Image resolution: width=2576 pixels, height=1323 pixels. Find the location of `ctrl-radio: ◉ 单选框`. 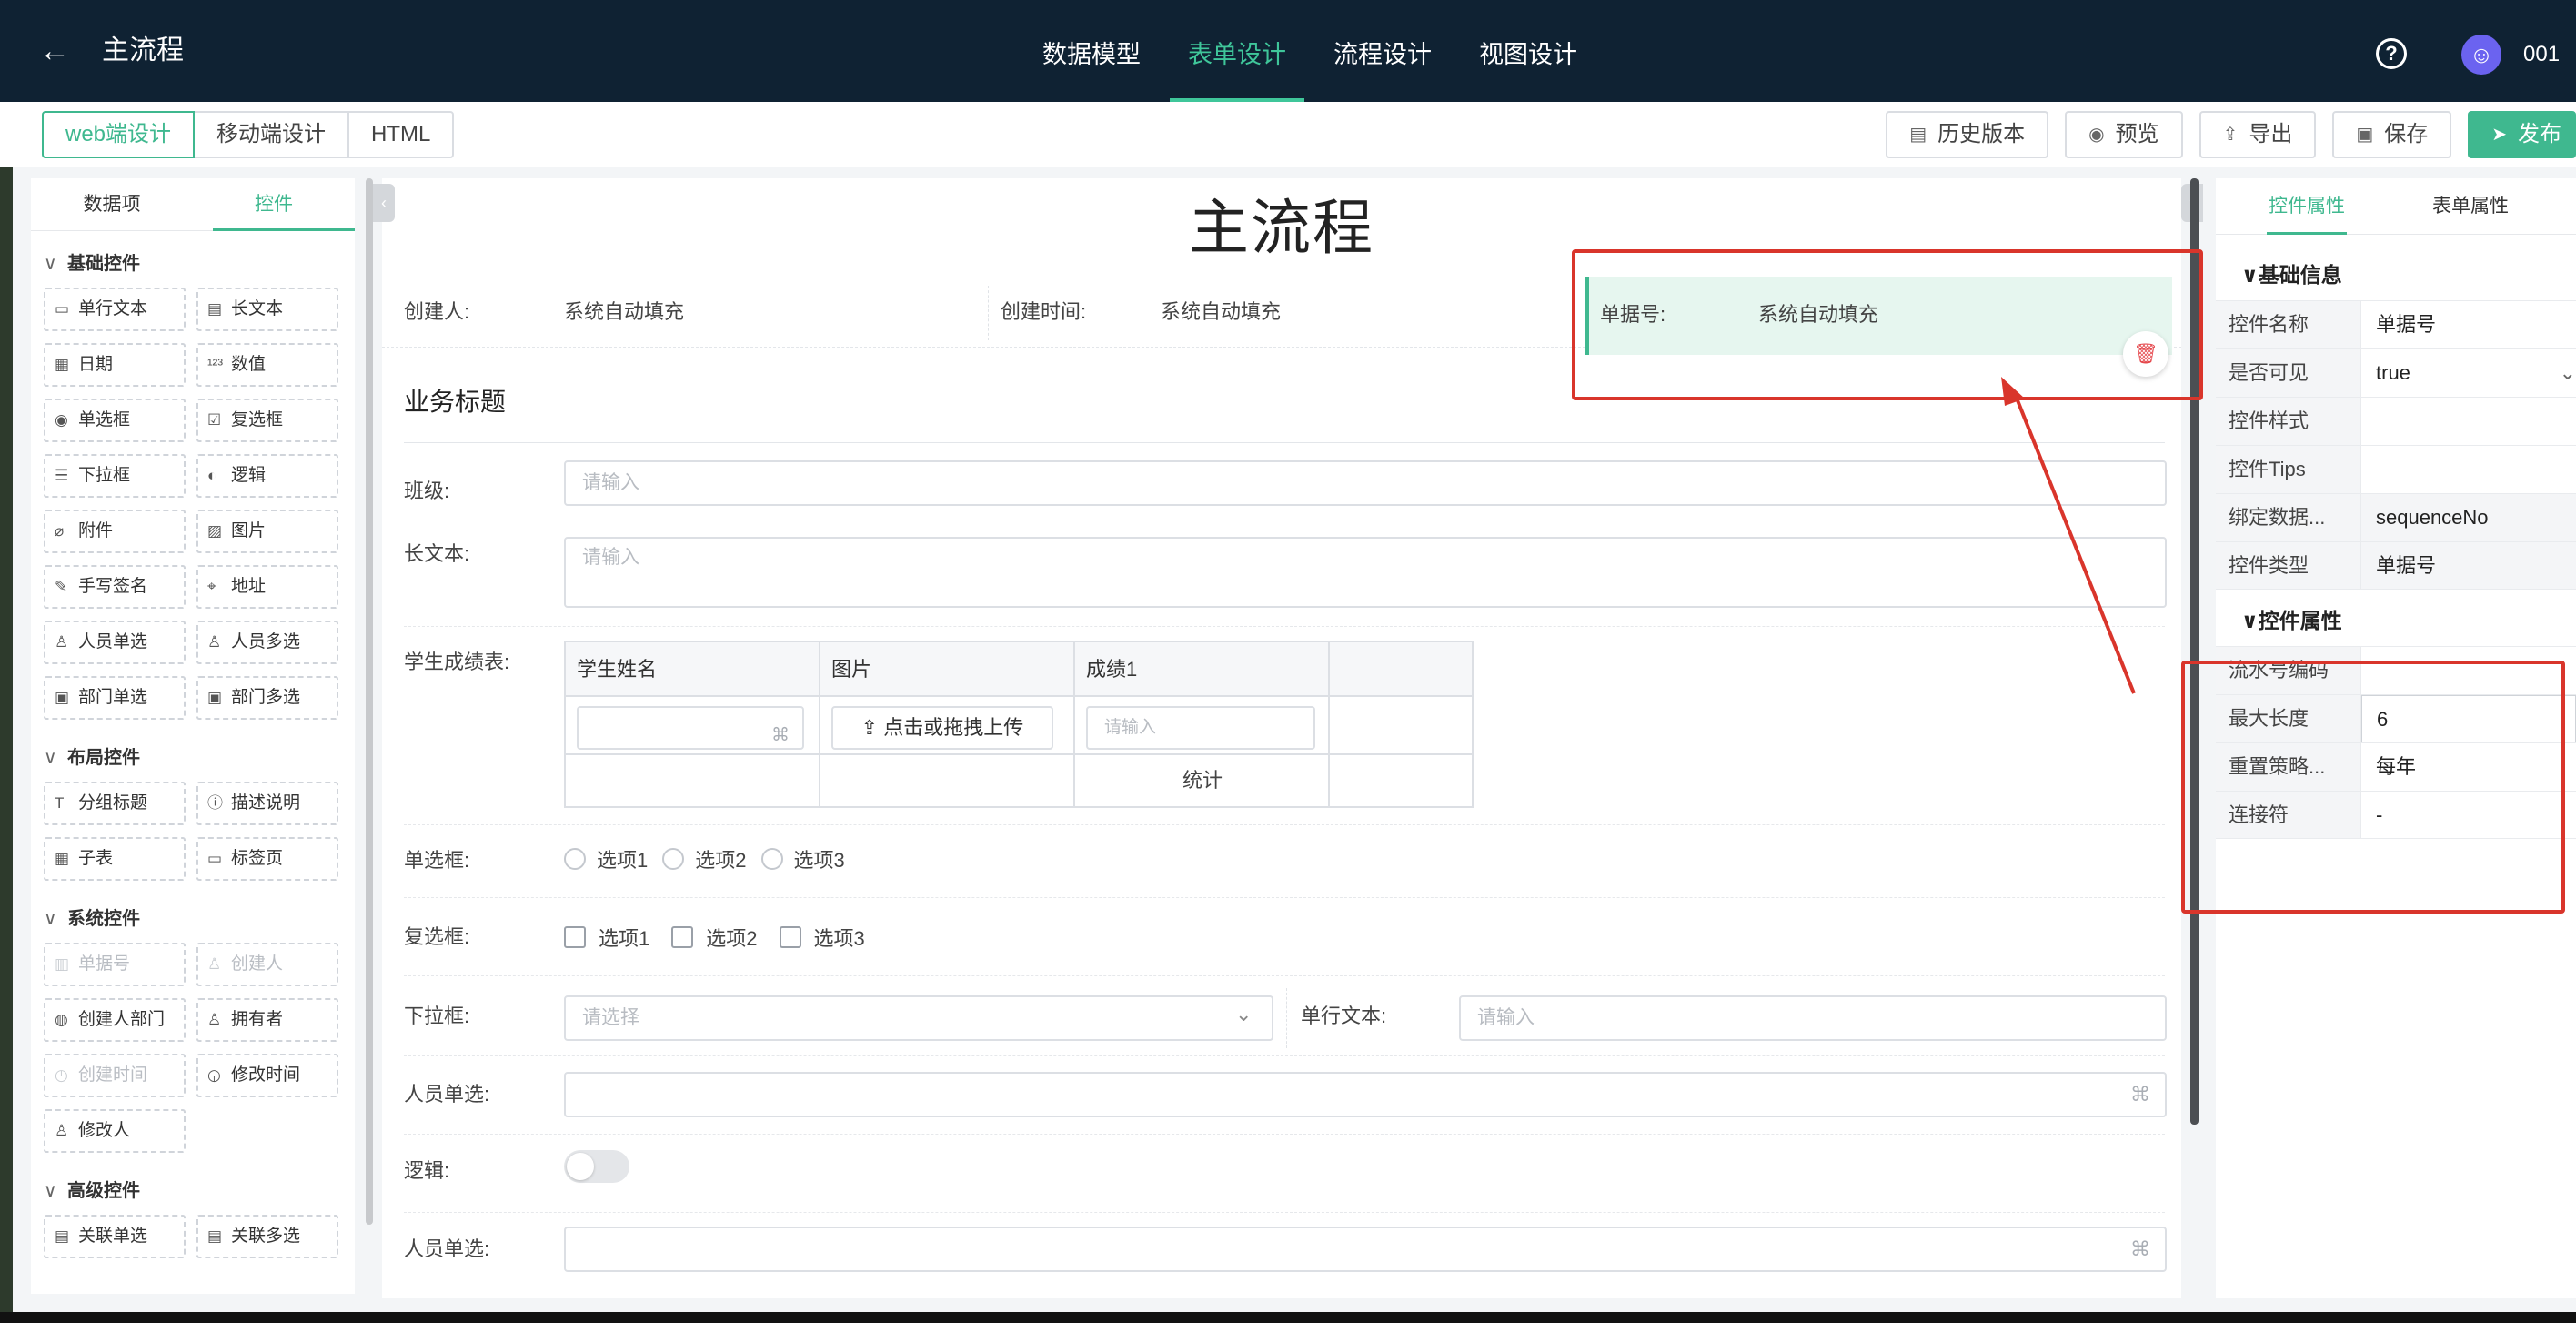

ctrl-radio: ◉ 单选框 is located at coordinates (115, 420).